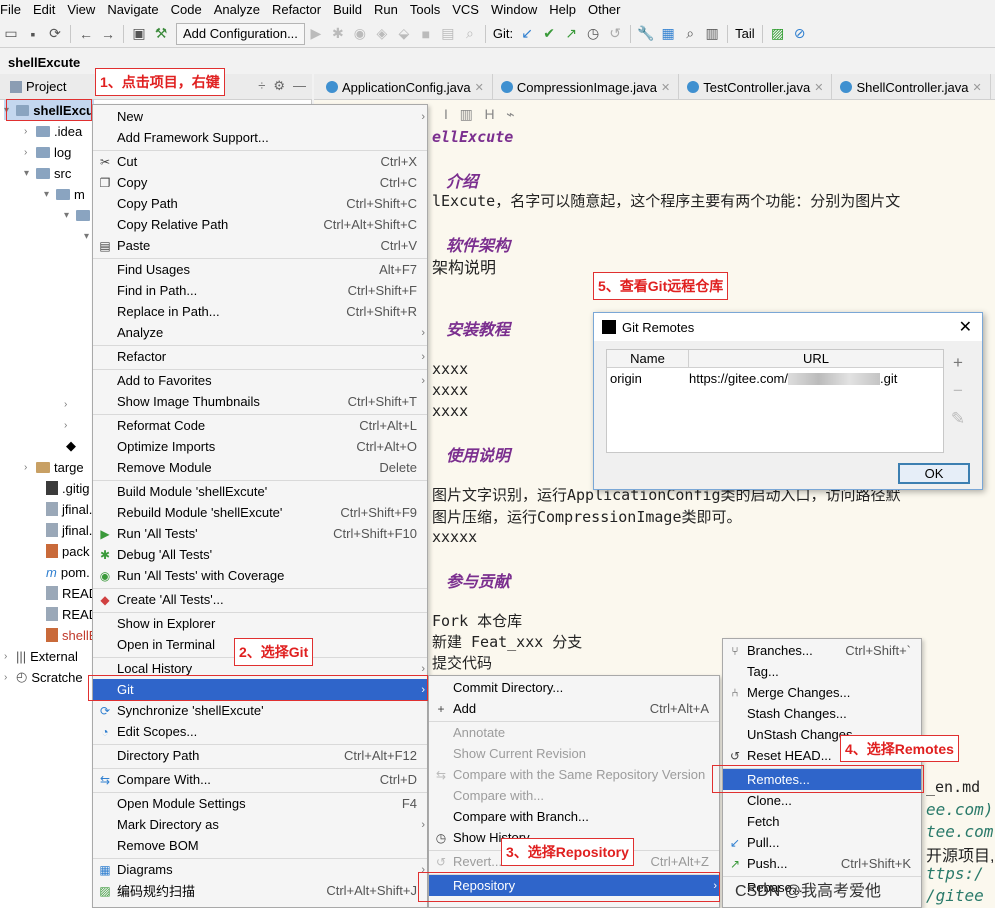 The height and width of the screenshot is (908, 995). I want to click on stop-icon: ■, so click(426, 34).